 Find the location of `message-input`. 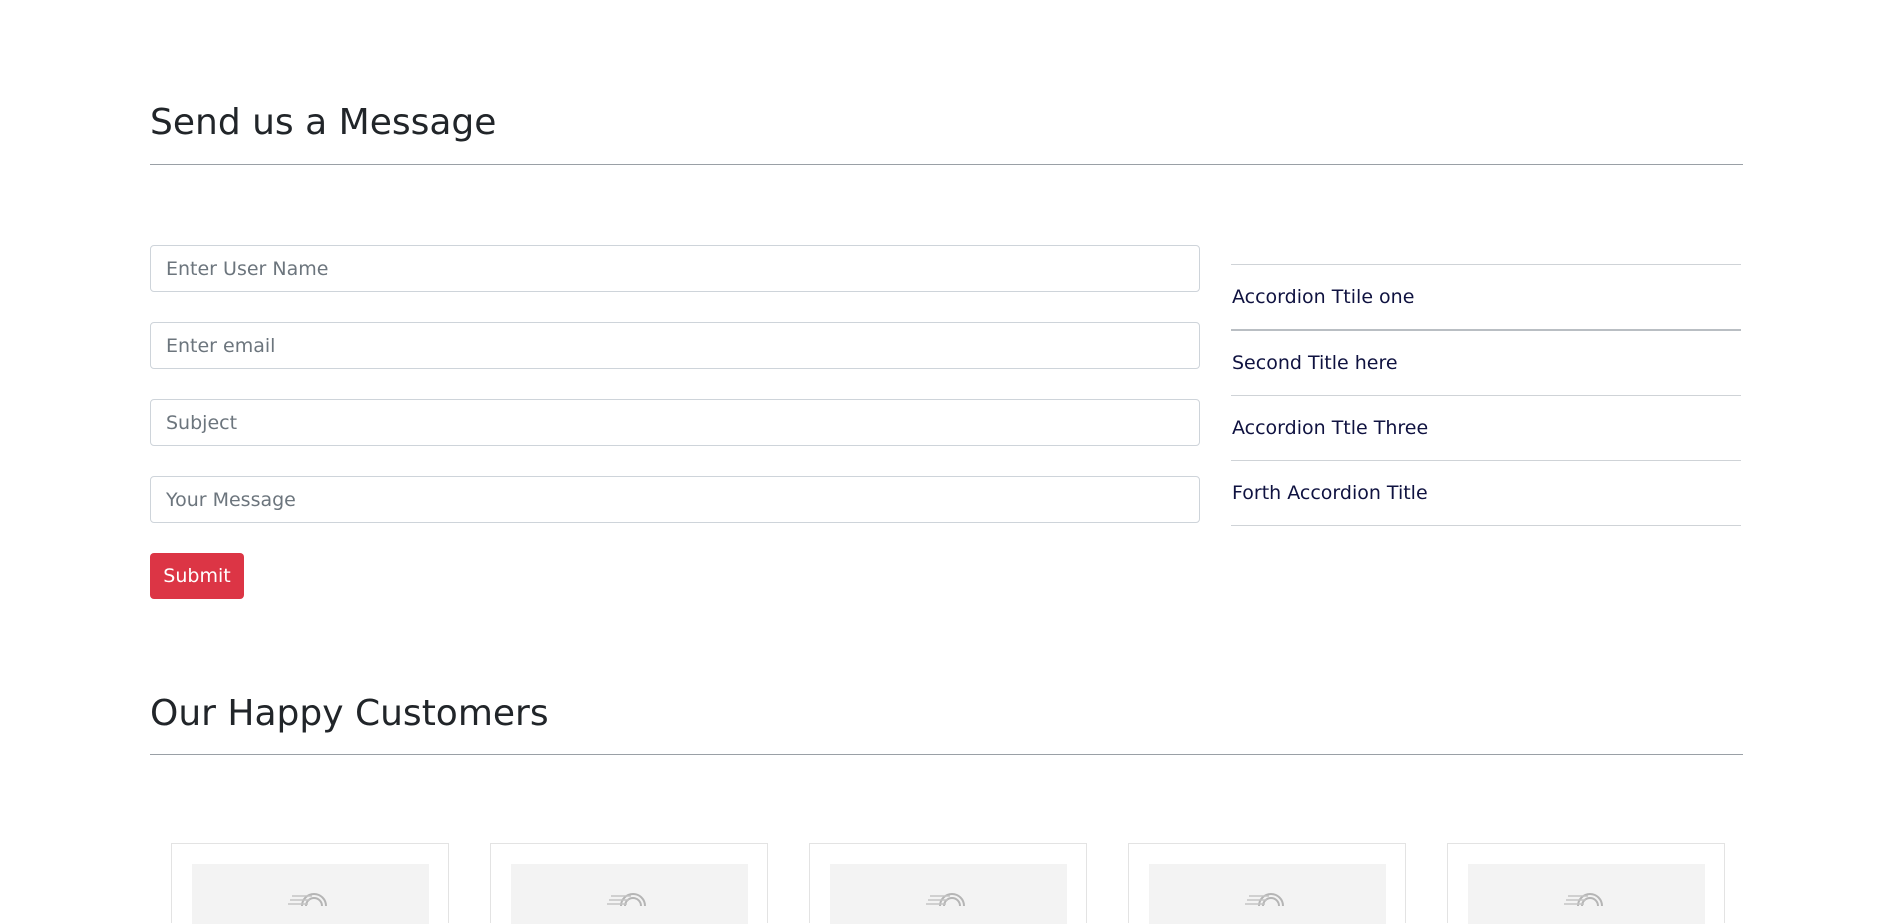

message-input is located at coordinates (675, 499).